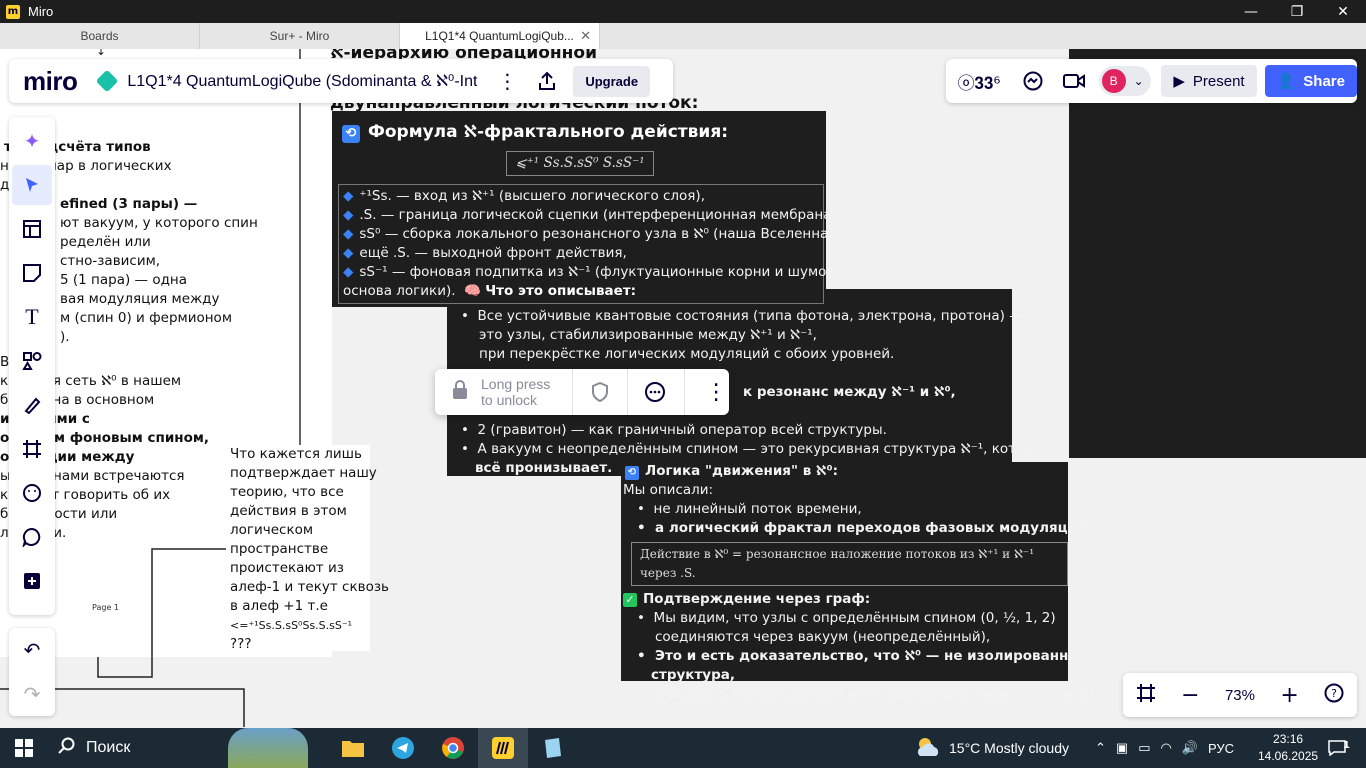 The width and height of the screenshot is (1366, 768). I want to click on wifi-icon: ◠, so click(1166, 748).